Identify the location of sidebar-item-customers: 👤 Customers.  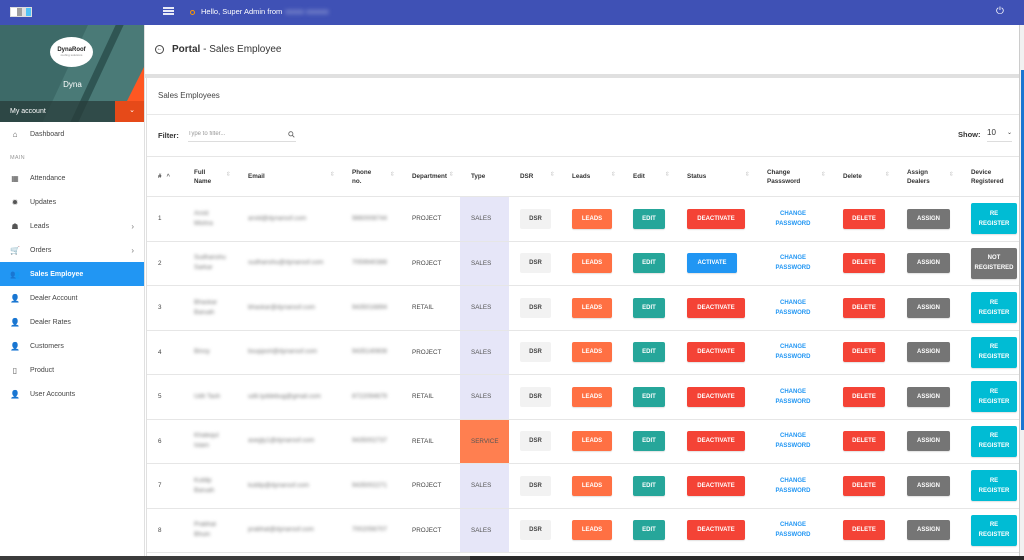
(72, 346).